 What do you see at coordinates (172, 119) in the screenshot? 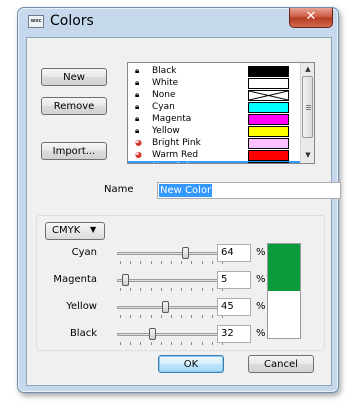
I see `color-list-item-label: Magenta` at bounding box center [172, 119].